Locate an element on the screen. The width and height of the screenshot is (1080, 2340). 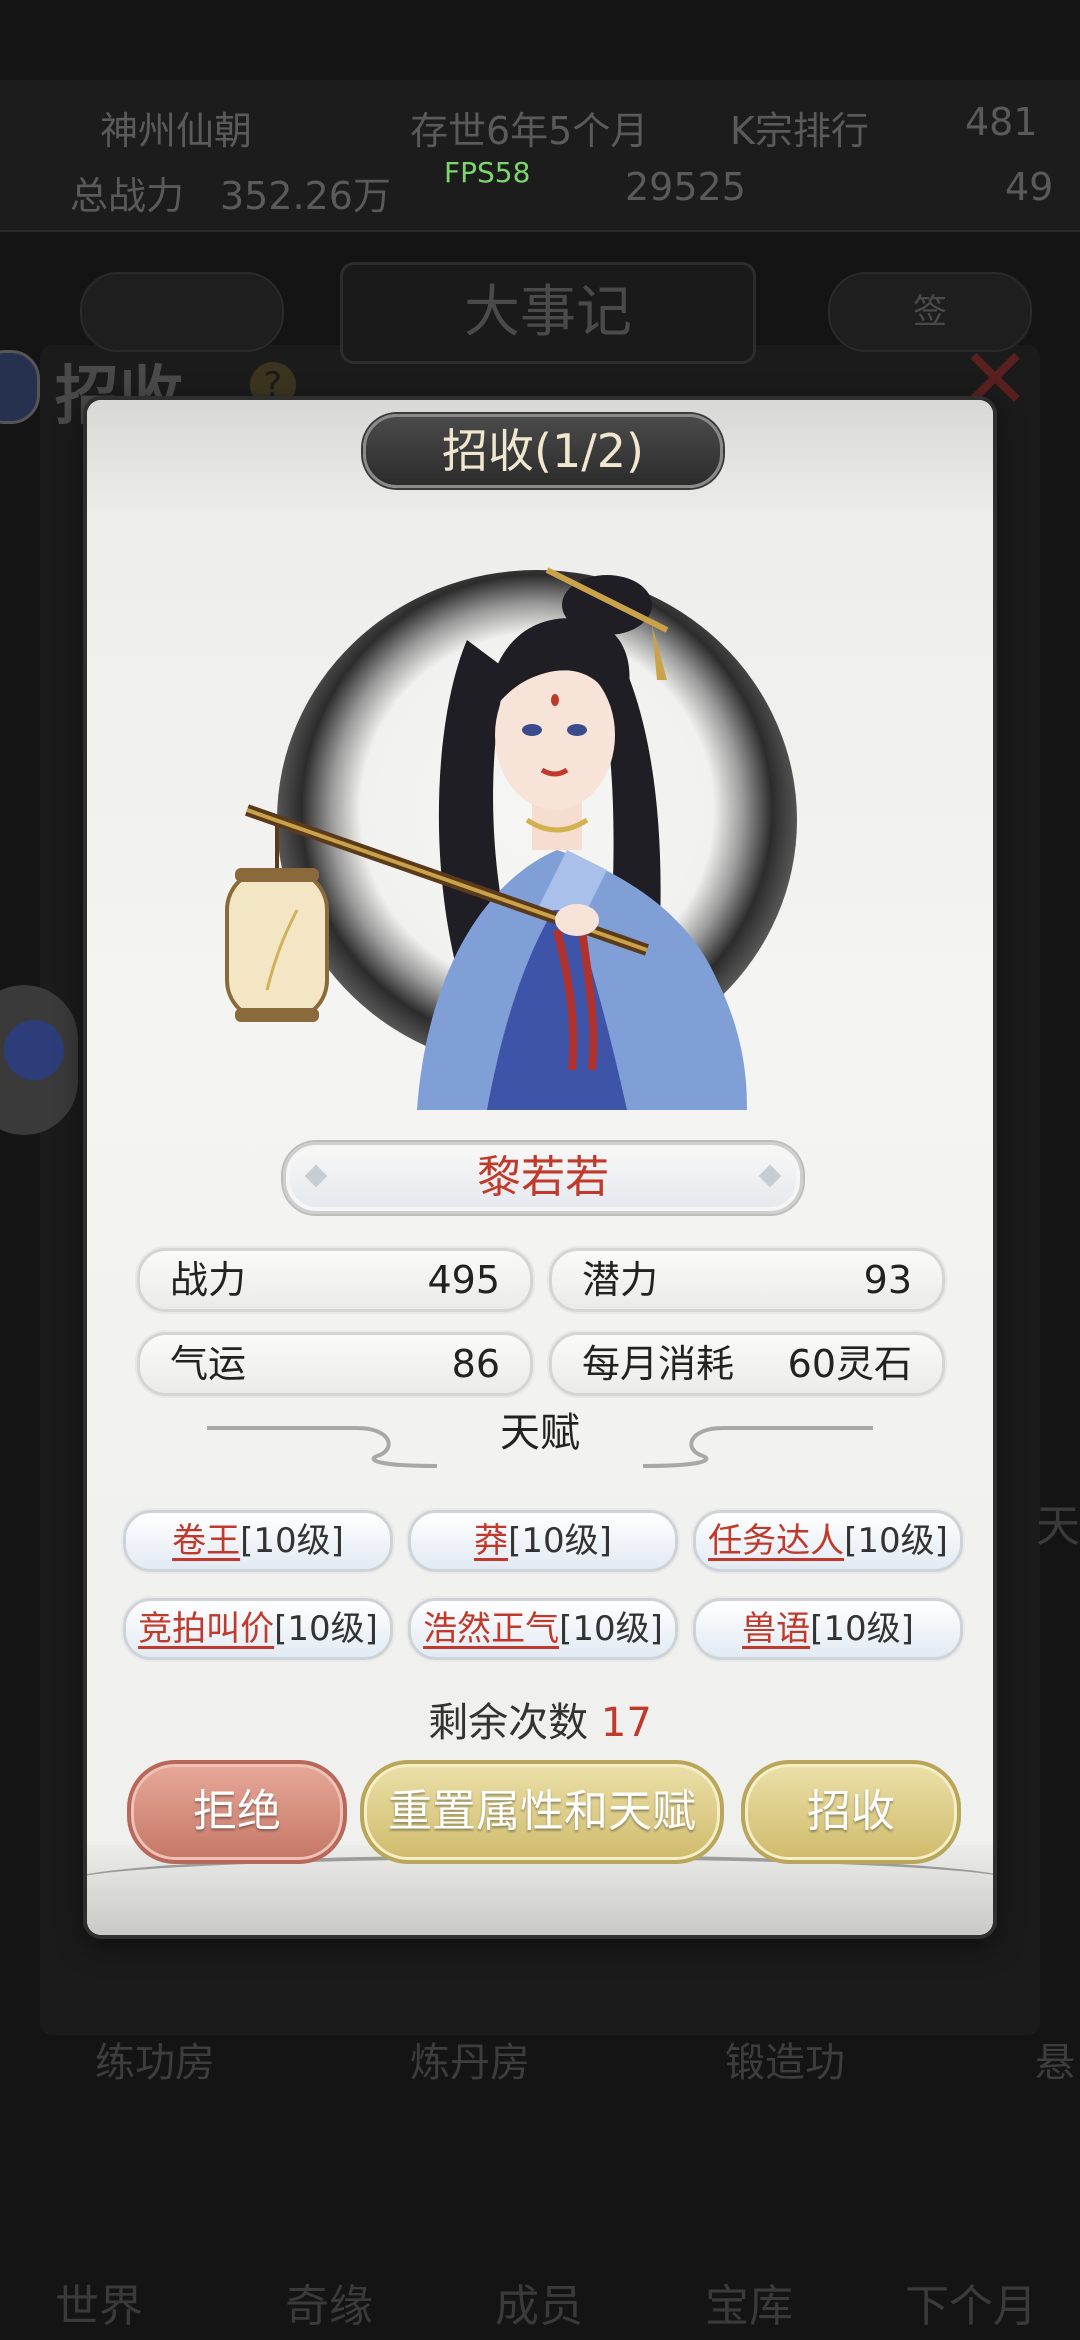
talent-tag: 浩然正气[10级] is located at coordinates (543, 1629).